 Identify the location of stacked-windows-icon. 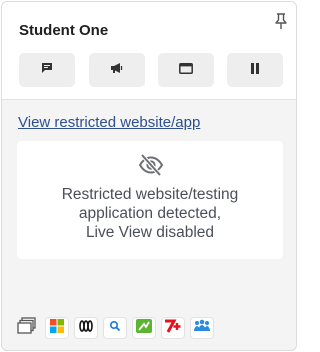
(27, 328).